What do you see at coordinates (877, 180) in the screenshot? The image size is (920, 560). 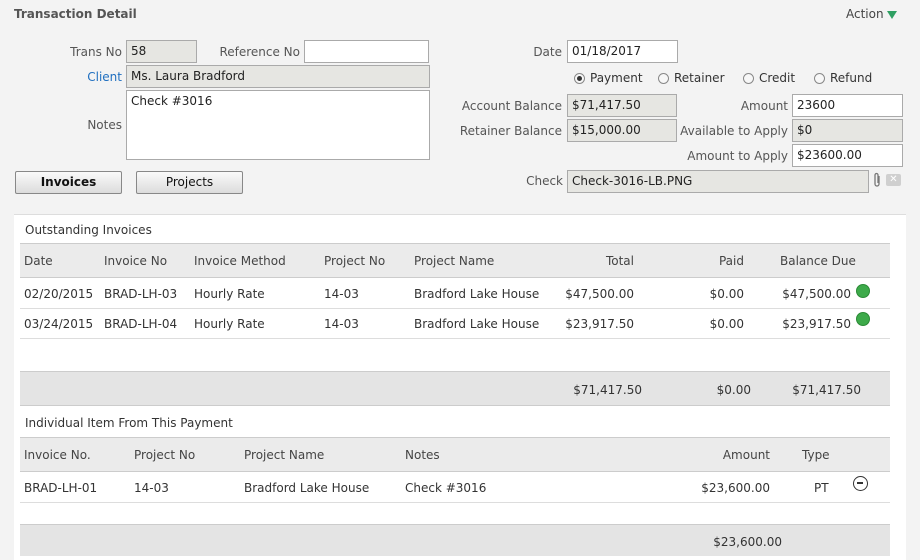 I see `paperclip-icon` at bounding box center [877, 180].